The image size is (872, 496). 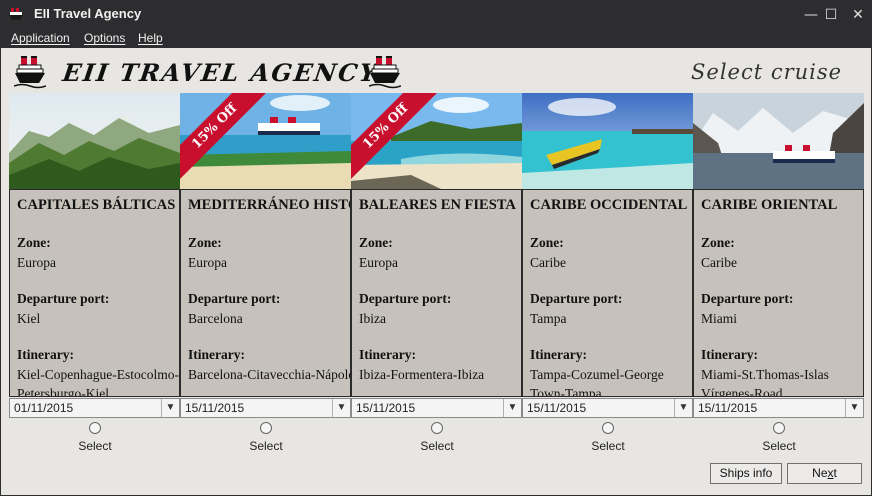 I want to click on departure-value: Miami, so click(x=719, y=318).